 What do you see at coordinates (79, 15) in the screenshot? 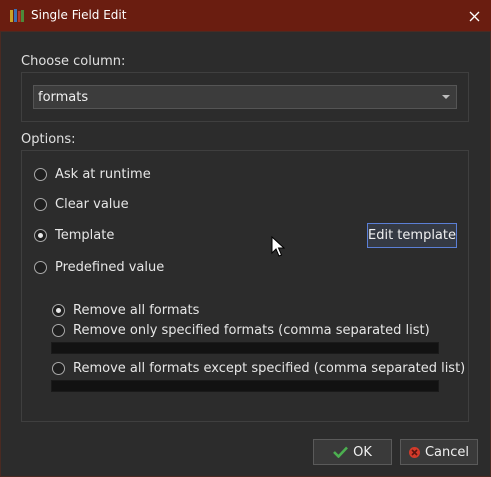
I see `window-title: Single Field Edit` at bounding box center [79, 15].